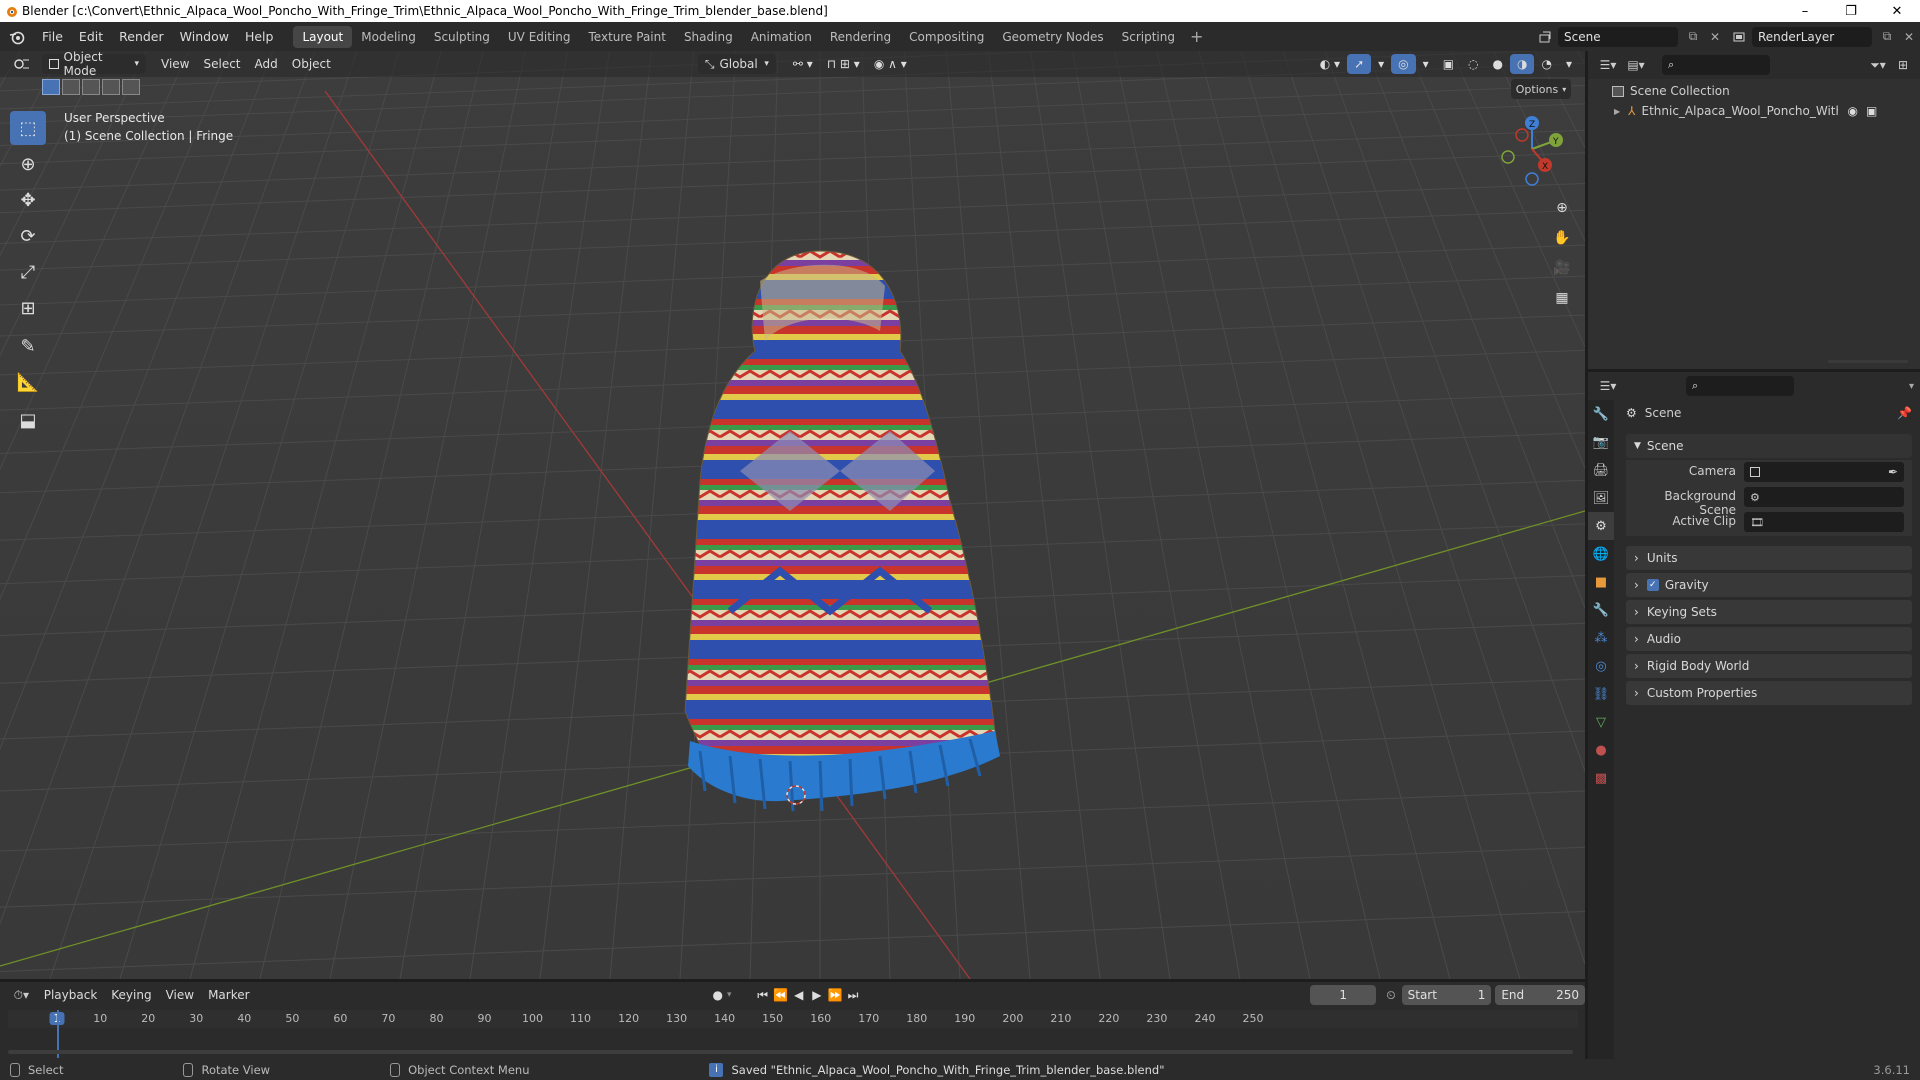 The width and height of the screenshot is (1920, 1080). Describe the element at coordinates (131, 995) in the screenshot. I see `timeline-menu-keying: Keying` at that location.